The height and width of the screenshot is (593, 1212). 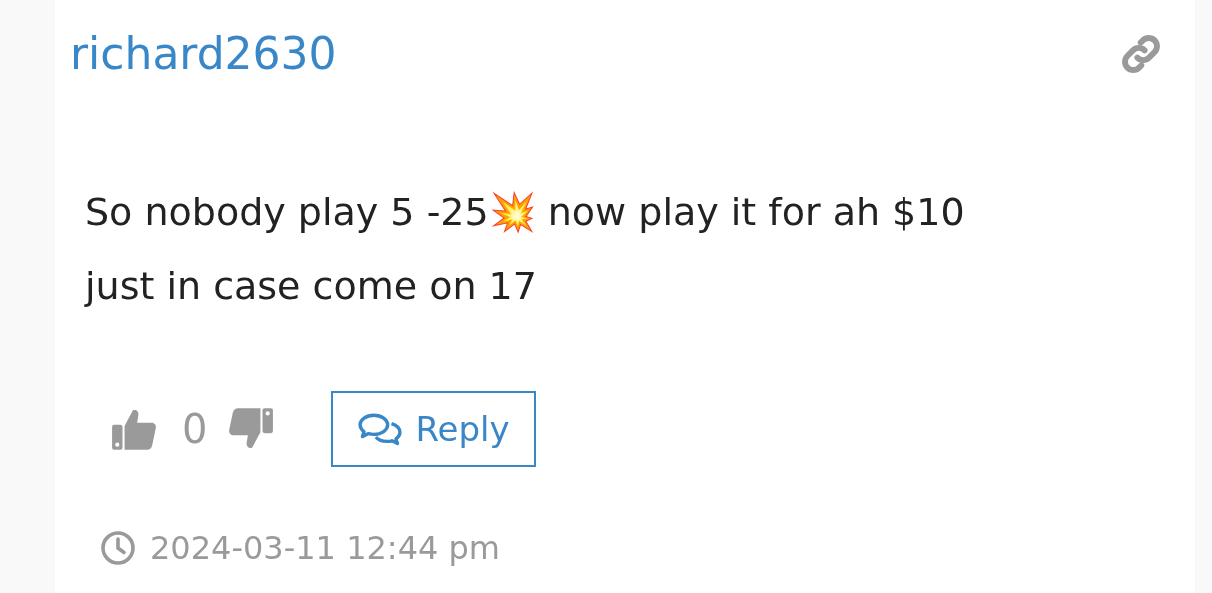 What do you see at coordinates (525, 249) in the screenshot?
I see `comment-text: So nobody play 5 -25💥 now play it for ah $10 just in case come on 17` at bounding box center [525, 249].